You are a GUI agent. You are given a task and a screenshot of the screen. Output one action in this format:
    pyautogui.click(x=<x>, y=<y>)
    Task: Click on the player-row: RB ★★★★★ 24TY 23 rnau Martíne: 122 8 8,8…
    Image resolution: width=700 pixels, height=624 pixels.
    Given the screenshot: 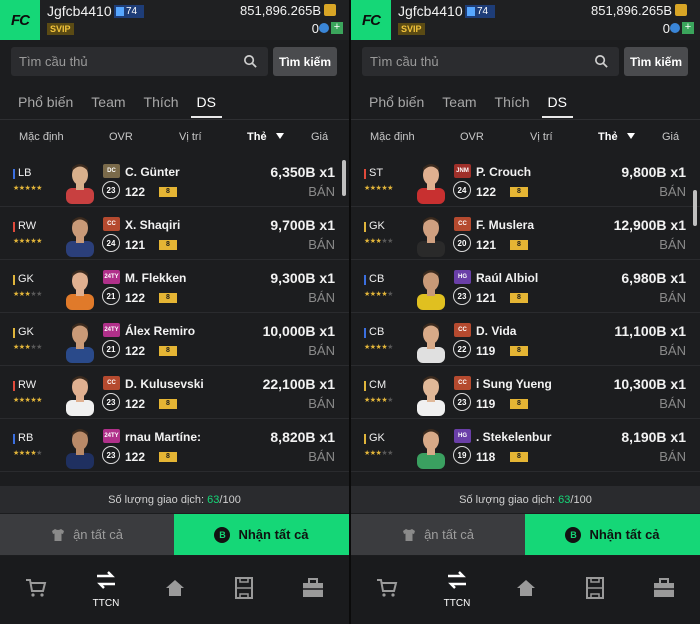 What is the action you would take?
    pyautogui.click(x=174, y=446)
    